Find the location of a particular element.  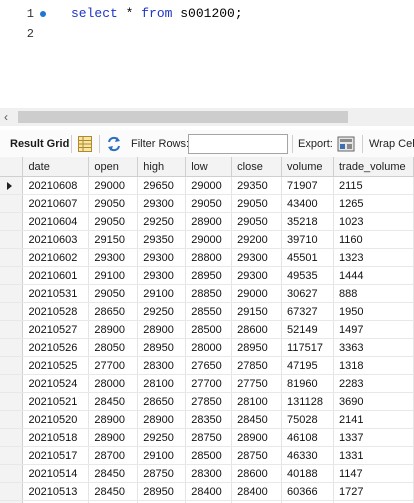

cell-date: 20210518 is located at coordinates (56, 437).